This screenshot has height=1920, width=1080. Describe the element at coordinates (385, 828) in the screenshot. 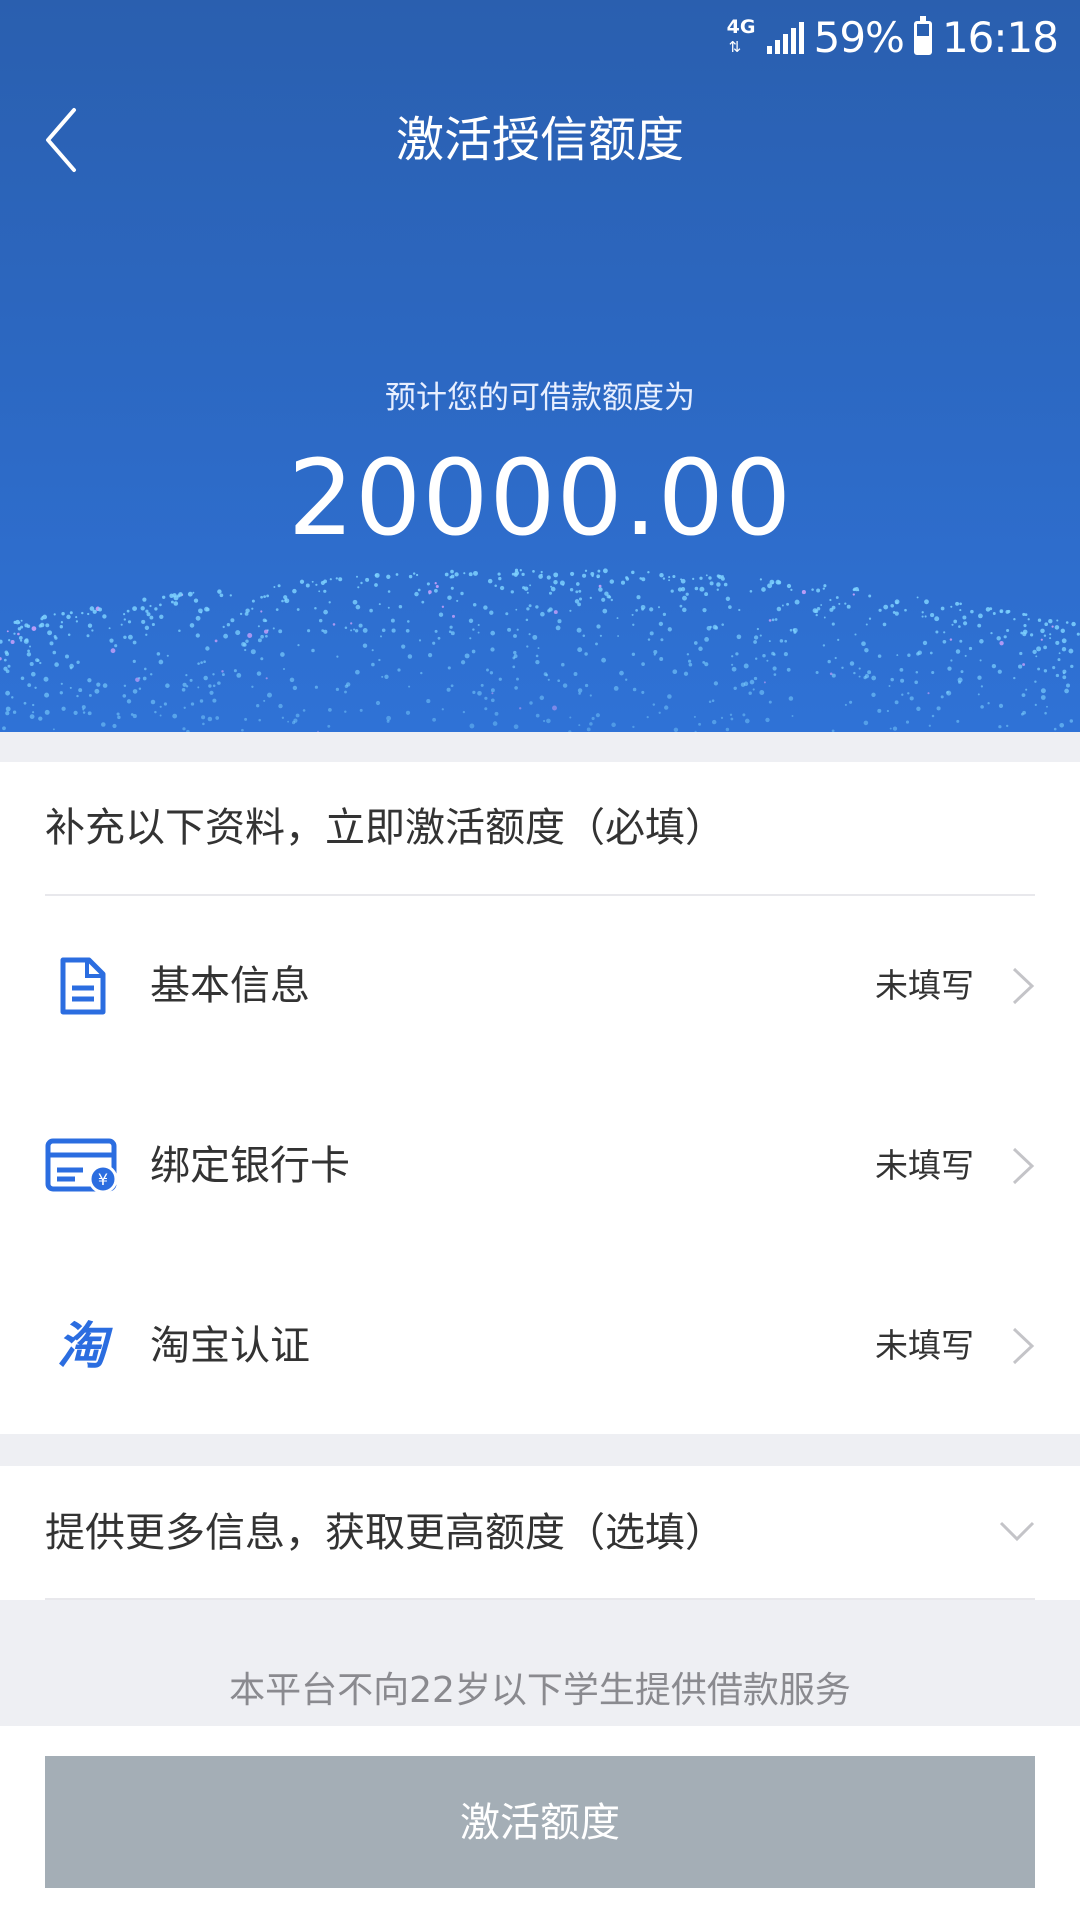

I see `required-section-title: 补充以下资料，立即激活额度（必填）` at that location.